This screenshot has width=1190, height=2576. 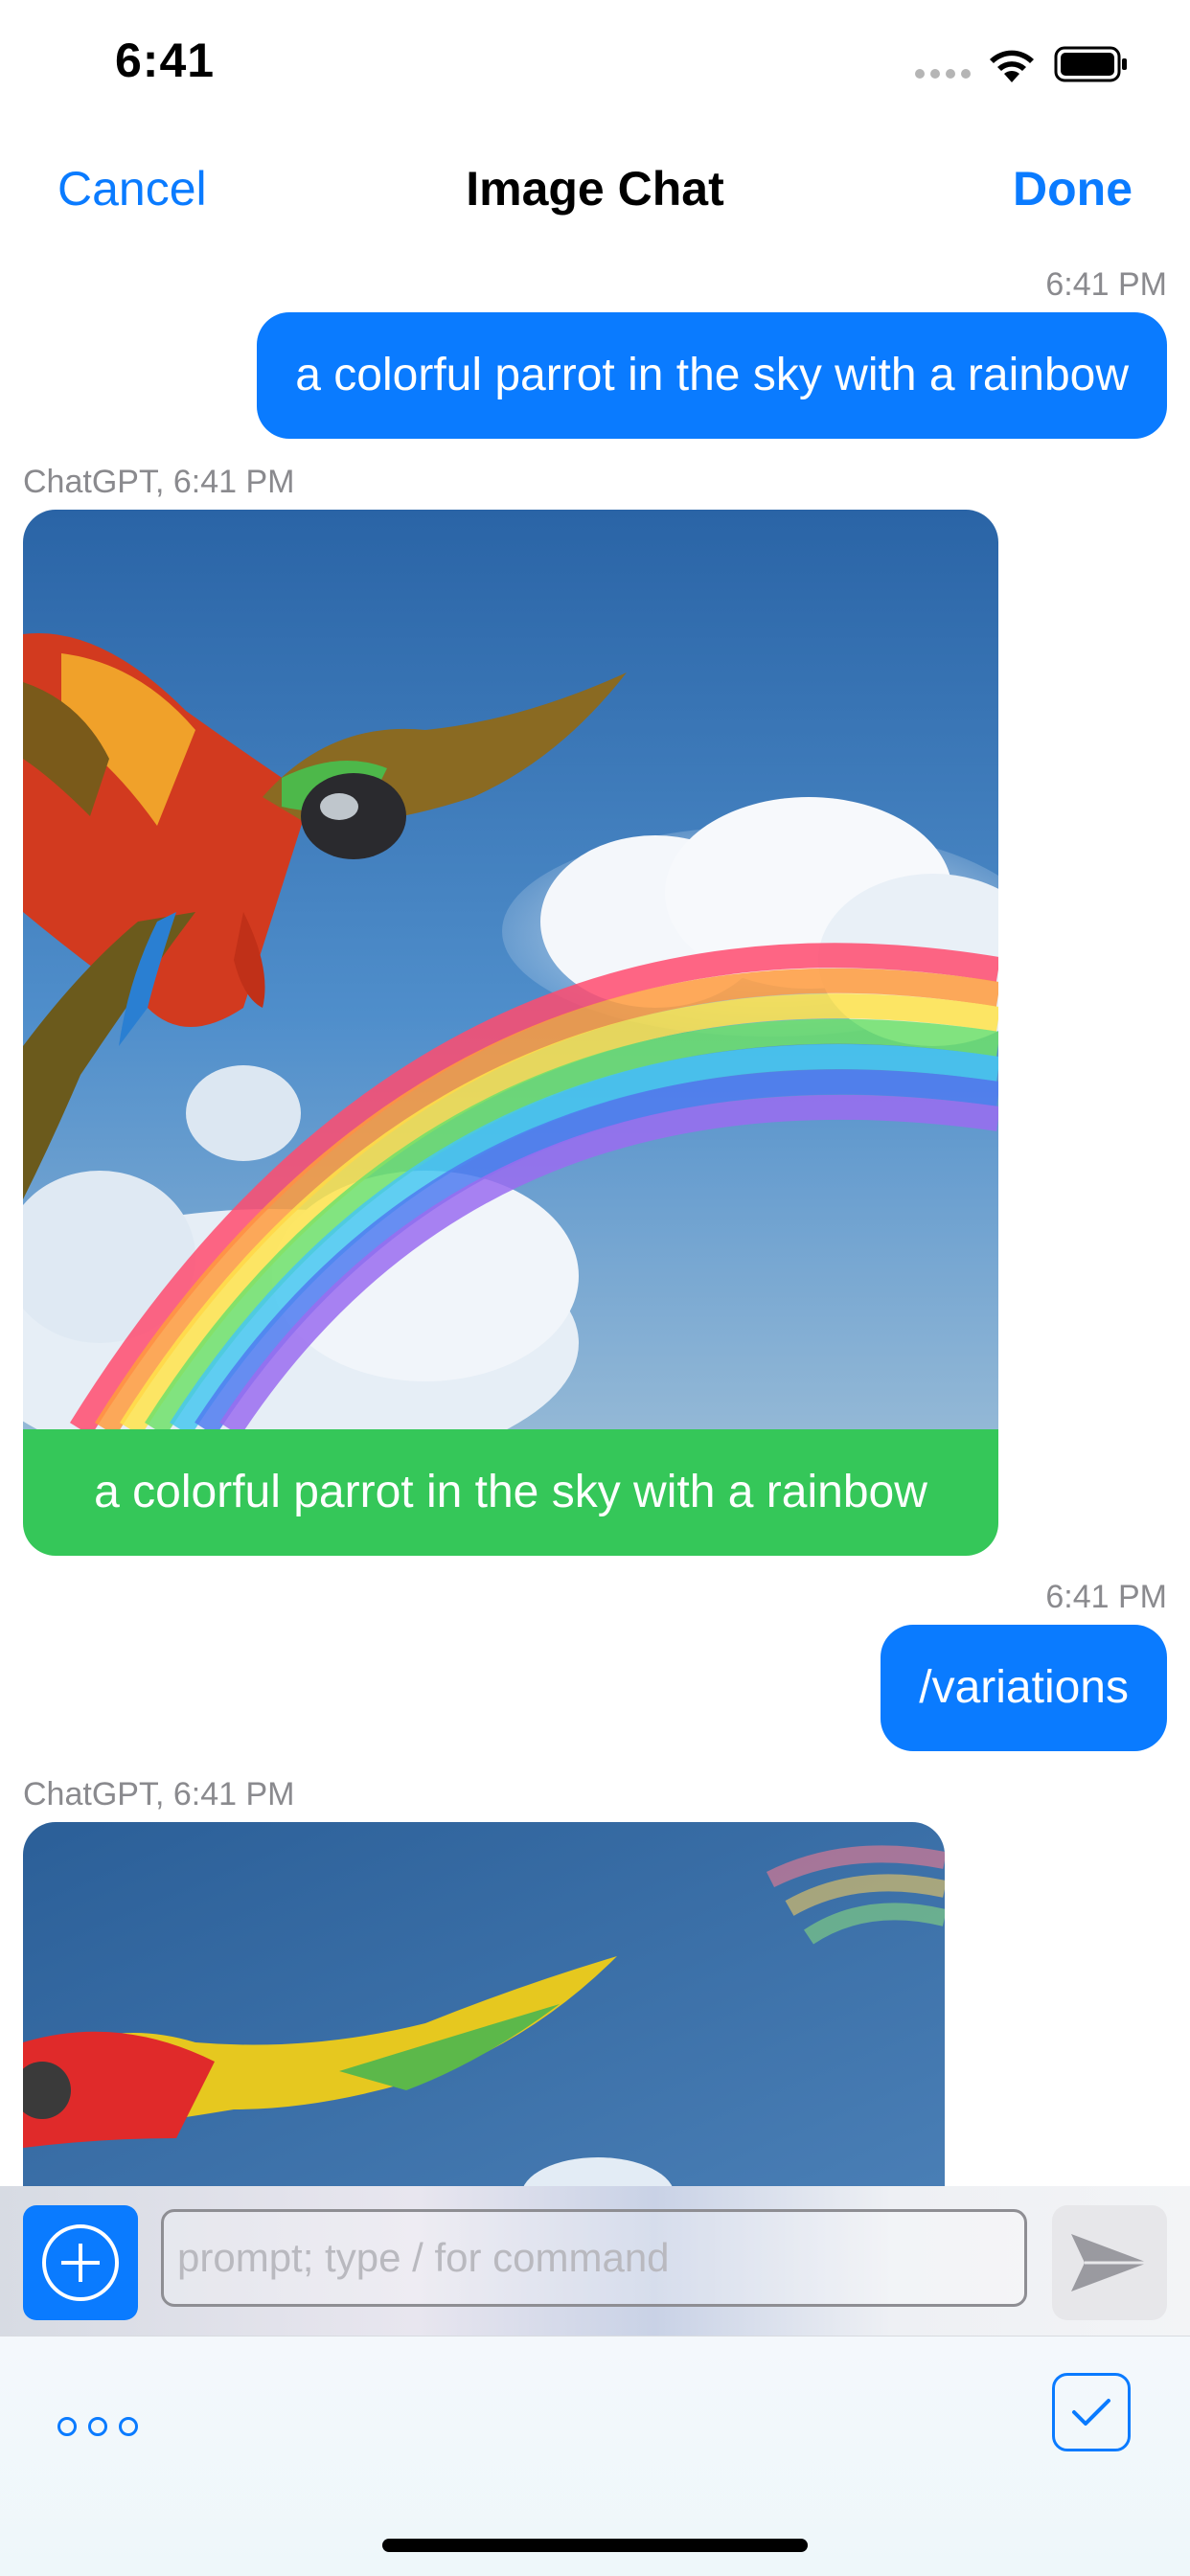 What do you see at coordinates (595, 2545) in the screenshot?
I see `home-indicator` at bounding box center [595, 2545].